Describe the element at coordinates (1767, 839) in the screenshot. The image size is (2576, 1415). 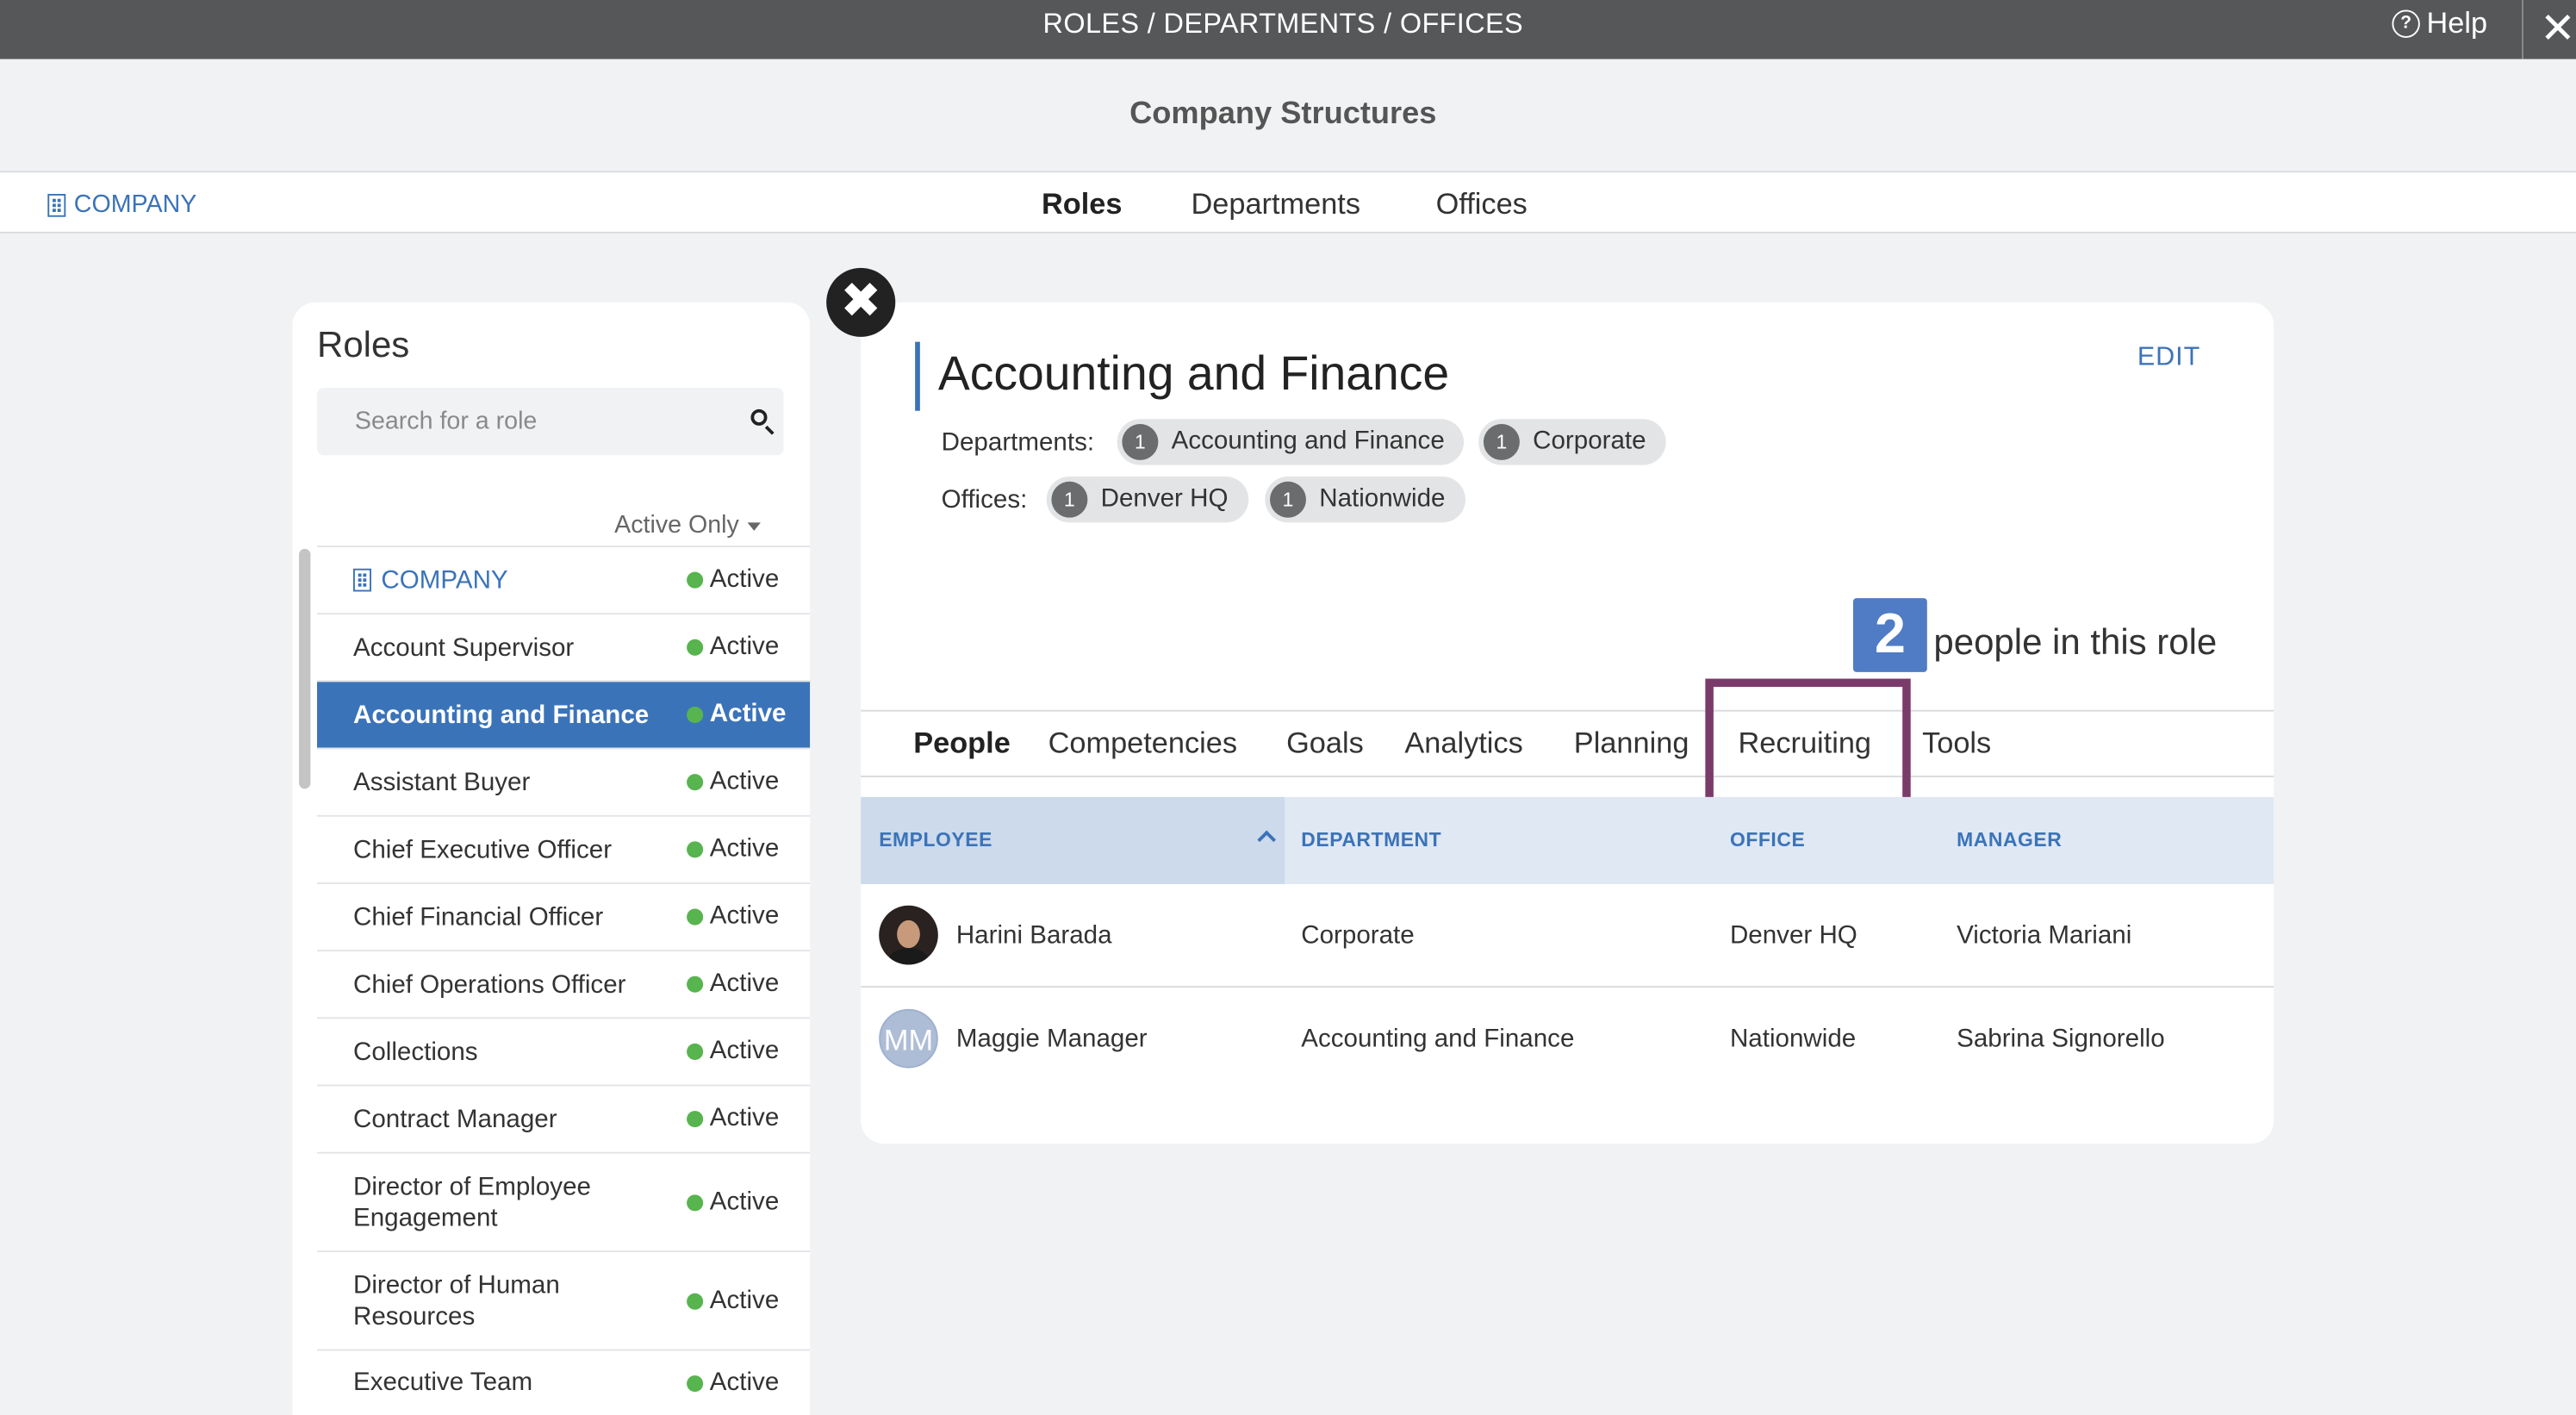
I see `column-header-office: OFFICE` at that location.